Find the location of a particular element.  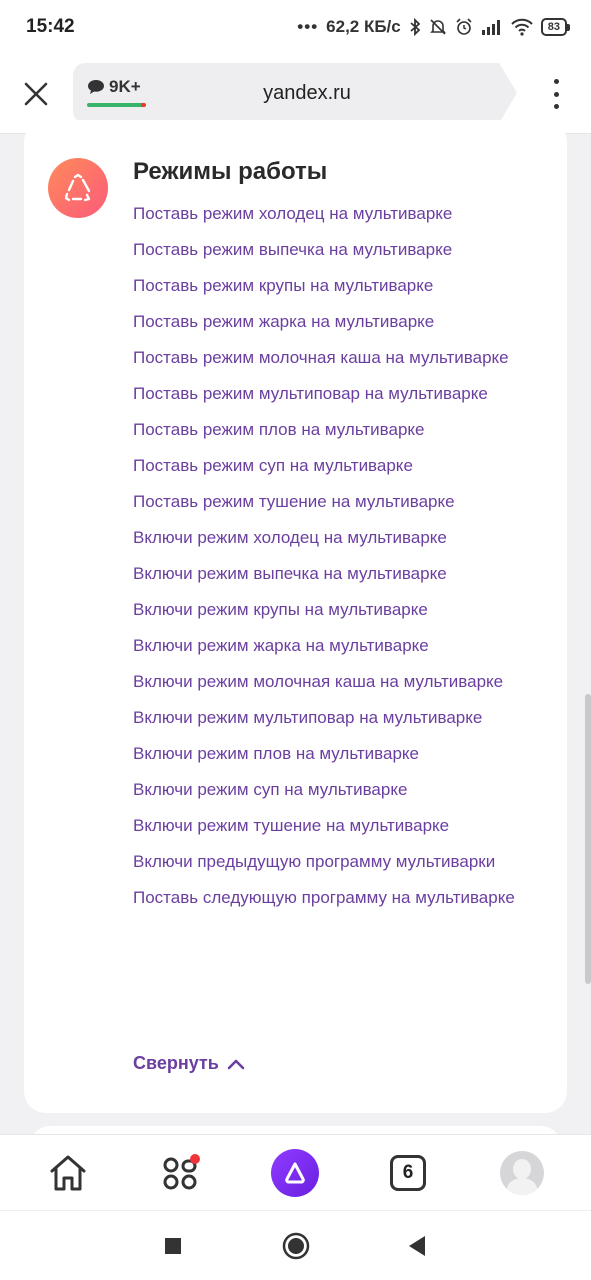

wifi-icon is located at coordinates (522, 27).